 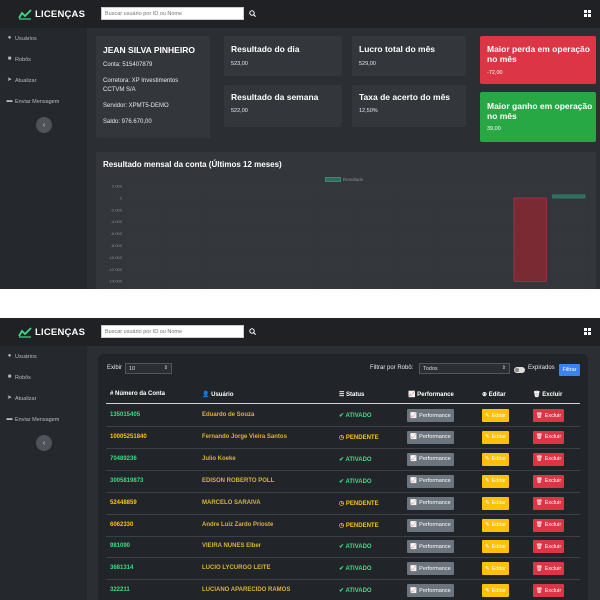 What do you see at coordinates (120, 590) in the screenshot?
I see `account-number-link: 322211` at bounding box center [120, 590].